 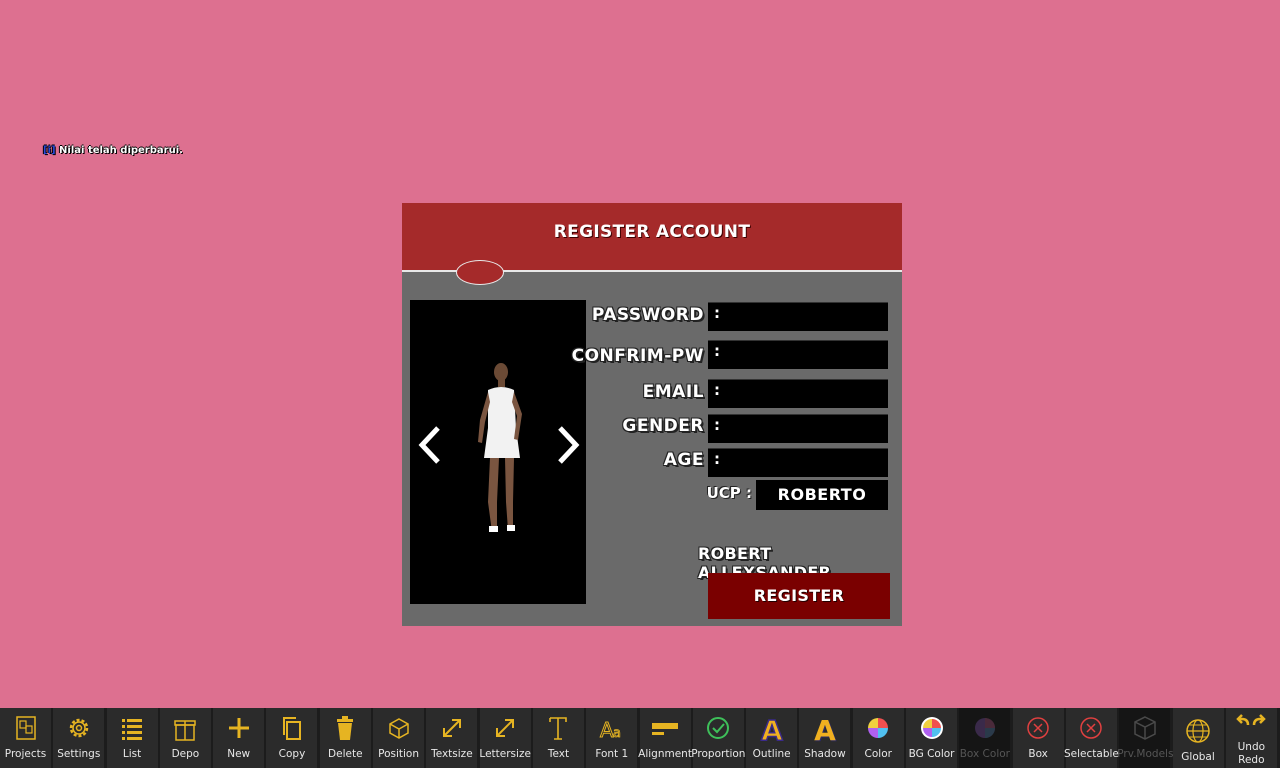 I want to click on outline-a-icon: A, so click(x=771, y=730).